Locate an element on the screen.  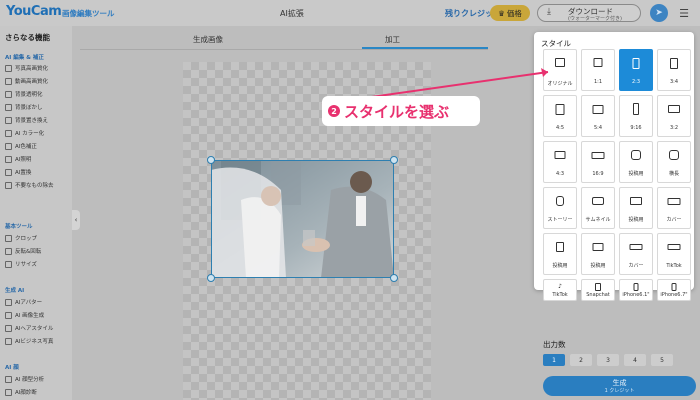
annotation-arrow is located at coordinates (435, 86).